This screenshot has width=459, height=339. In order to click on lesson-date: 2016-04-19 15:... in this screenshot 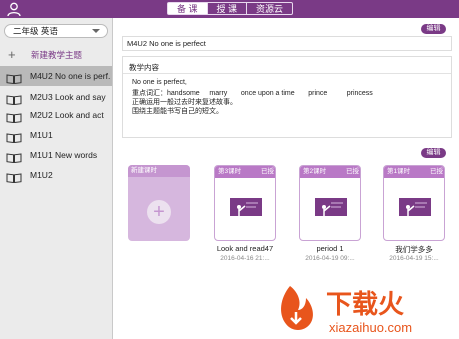, I will do `click(414, 258)`.